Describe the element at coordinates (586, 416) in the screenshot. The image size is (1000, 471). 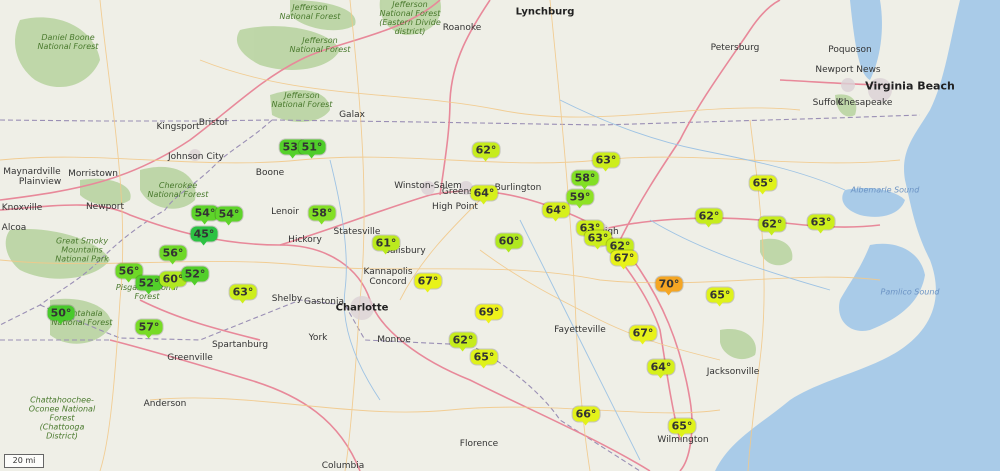
I see `temperature-marker: 66°` at that location.